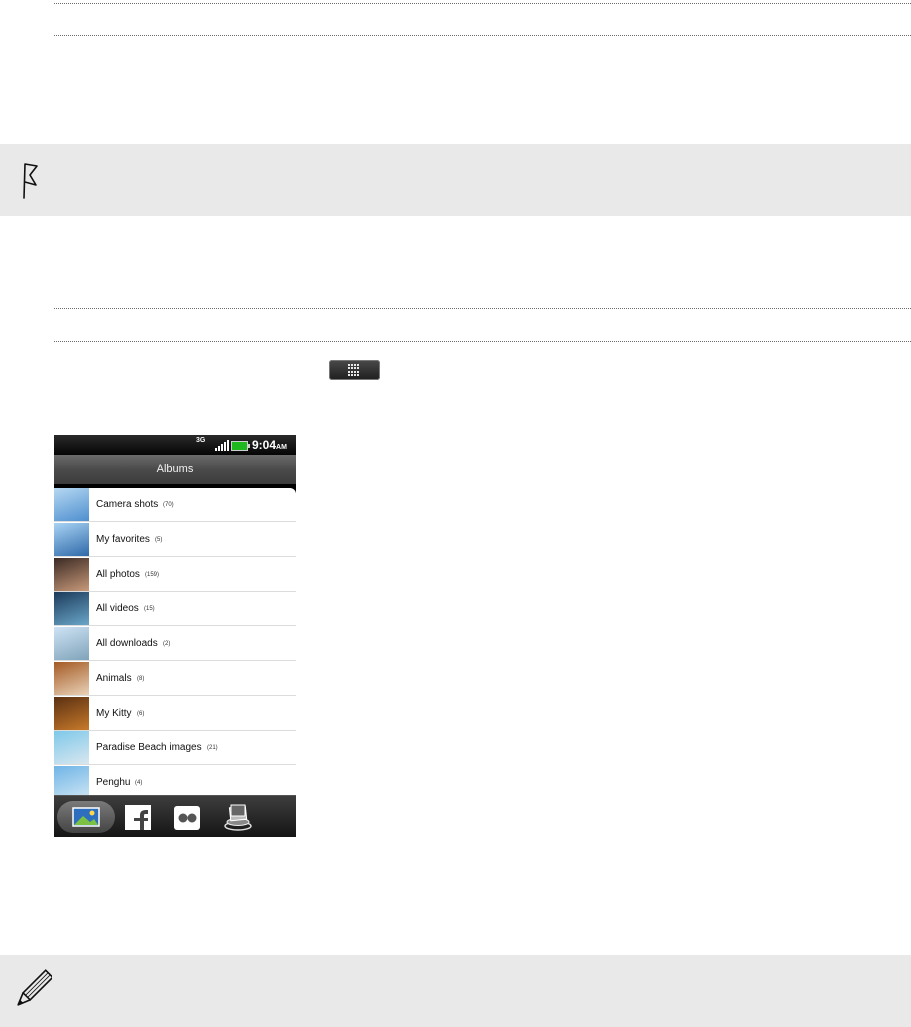 The width and height of the screenshot is (911, 1027). I want to click on album-count: (5), so click(159, 540).